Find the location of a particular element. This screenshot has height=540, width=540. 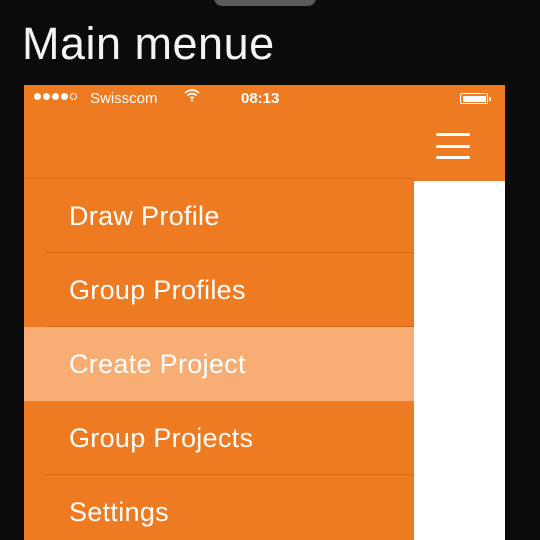

signal-dots-icon is located at coordinates (55, 96).